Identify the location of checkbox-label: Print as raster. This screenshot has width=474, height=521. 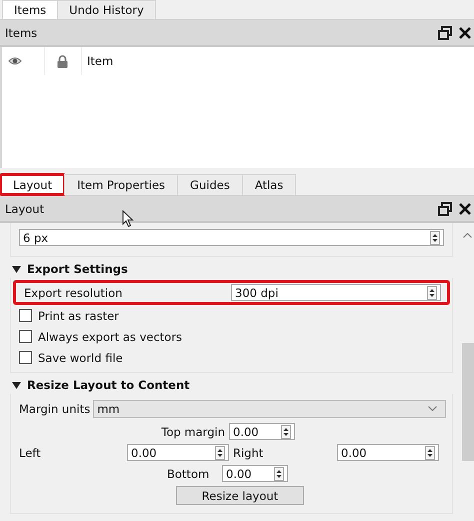
(78, 315).